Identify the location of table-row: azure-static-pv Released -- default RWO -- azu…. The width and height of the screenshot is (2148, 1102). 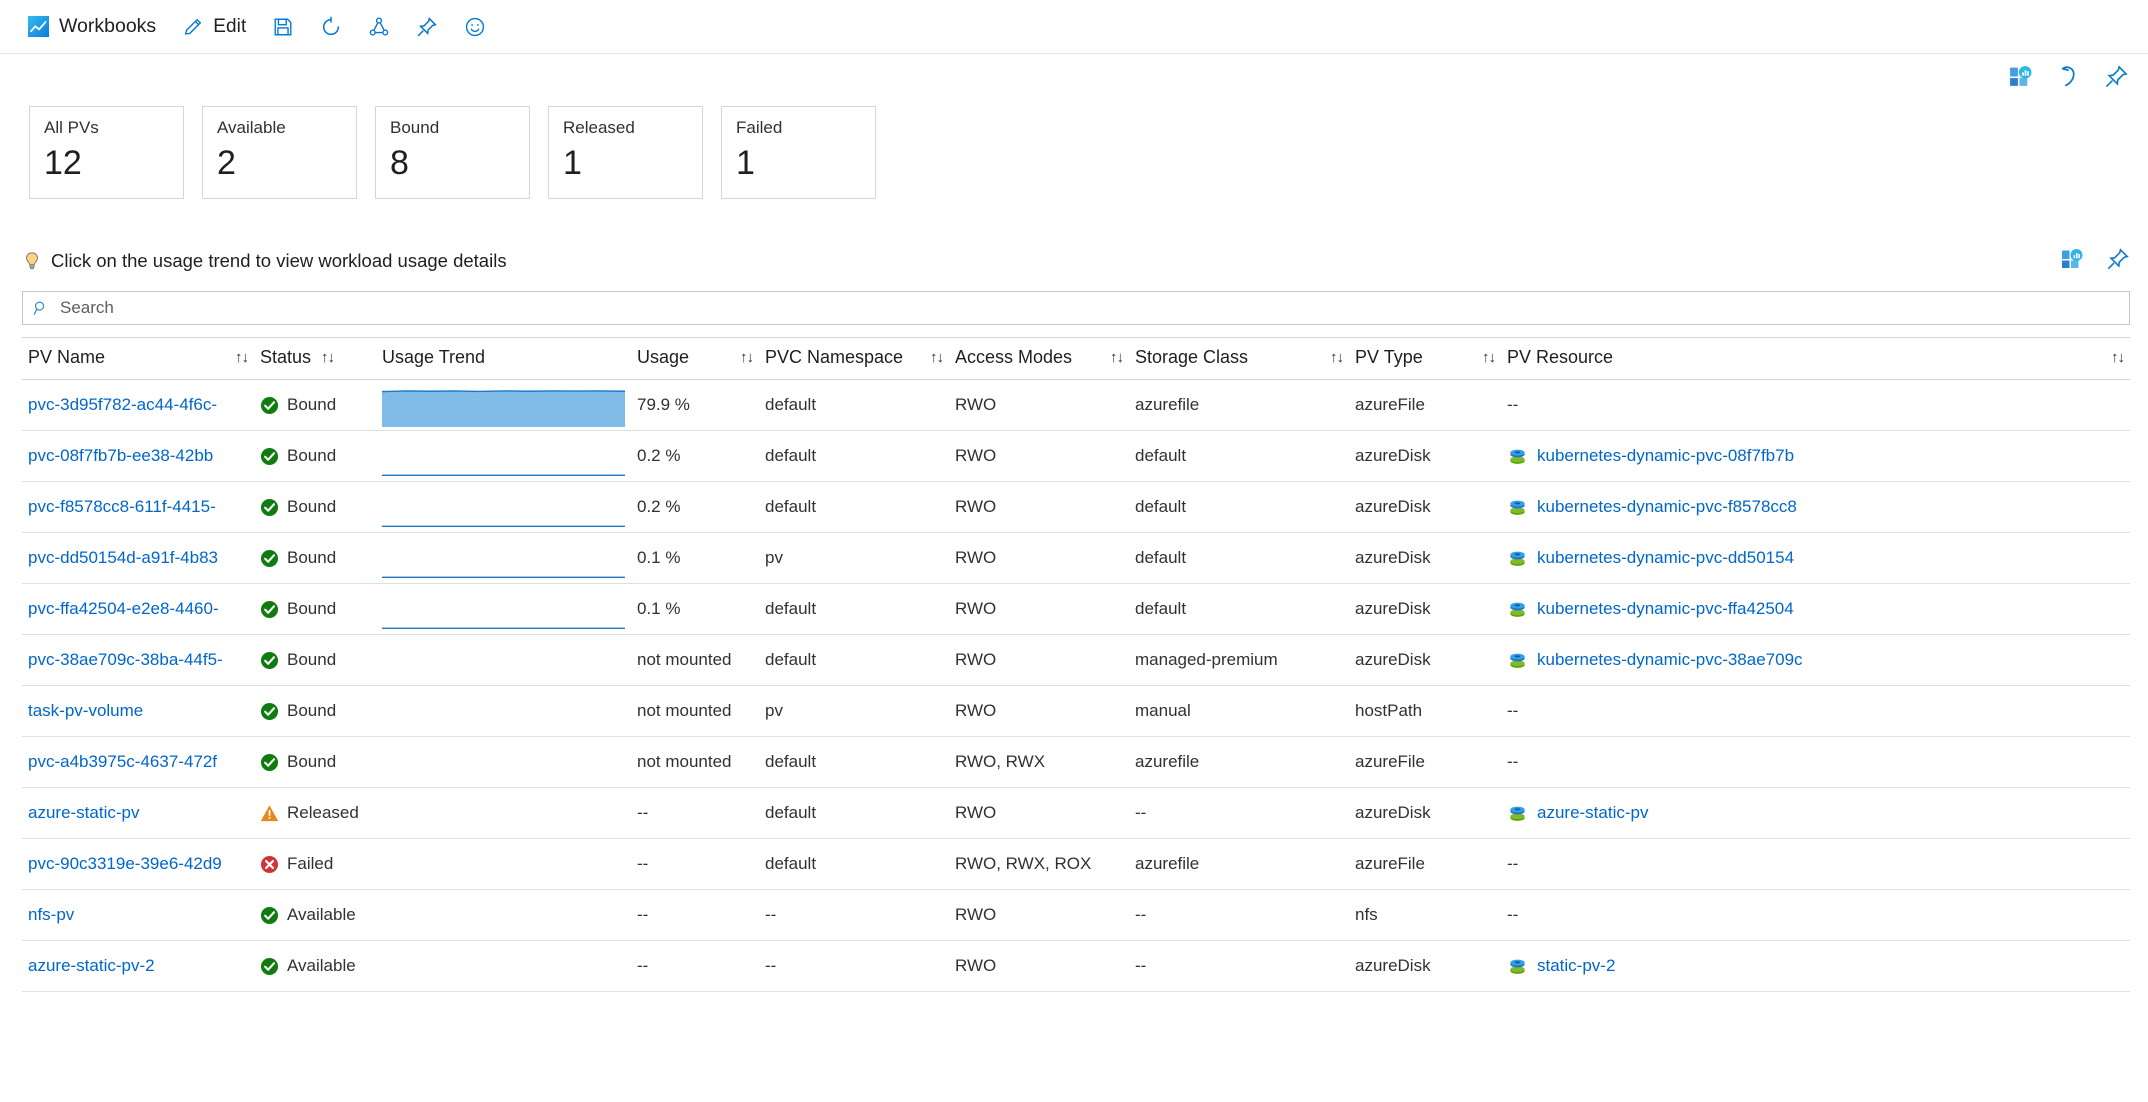
(1076, 813).